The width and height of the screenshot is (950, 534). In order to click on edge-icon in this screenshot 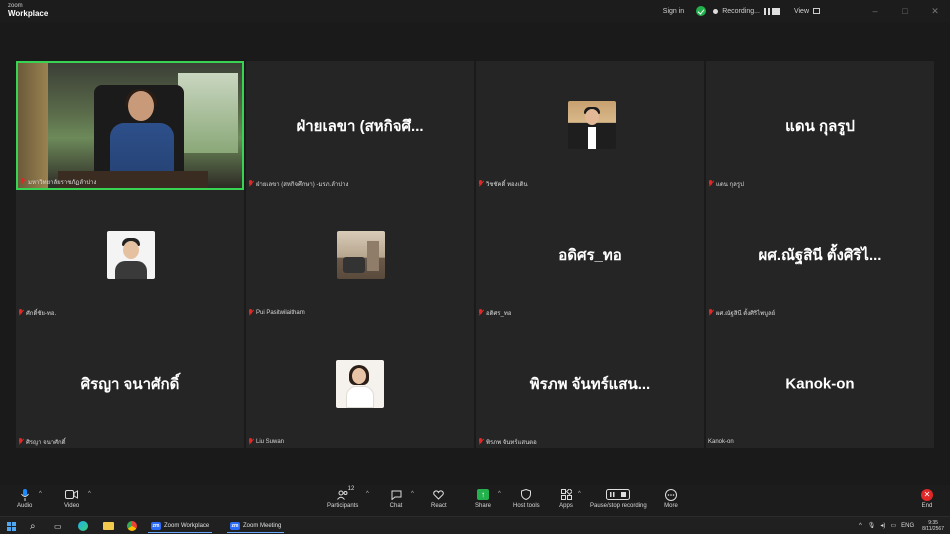, I will do `click(83, 526)`.